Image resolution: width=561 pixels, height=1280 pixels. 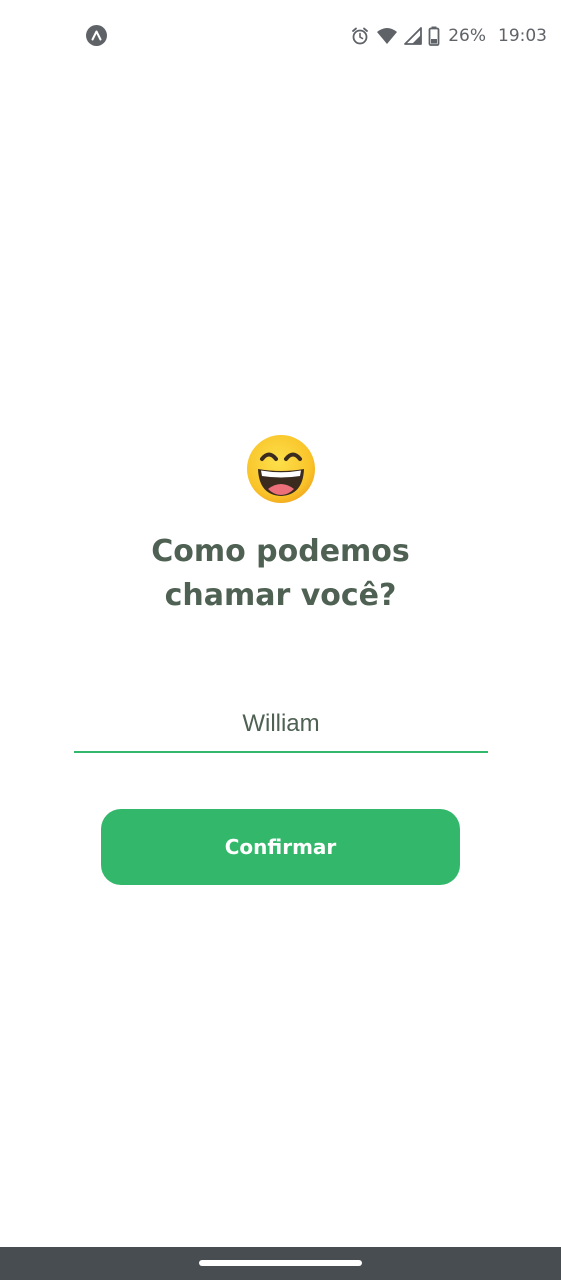 I want to click on grinning-face-icon, so click(x=281, y=469).